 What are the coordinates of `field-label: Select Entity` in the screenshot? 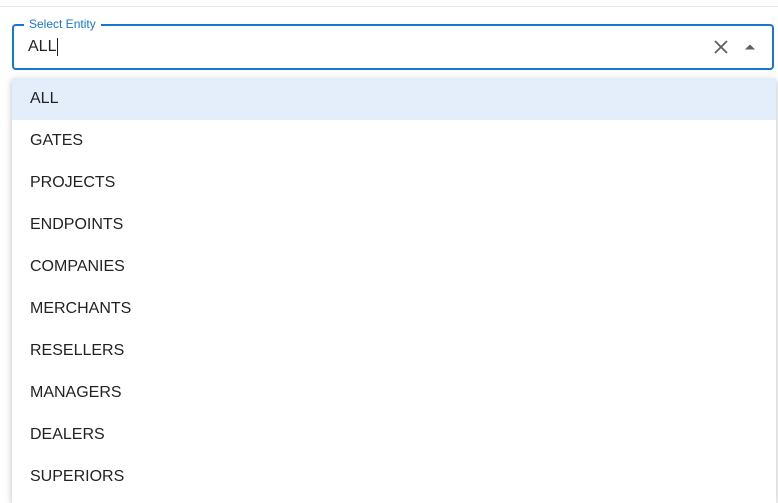 It's located at (62, 24).